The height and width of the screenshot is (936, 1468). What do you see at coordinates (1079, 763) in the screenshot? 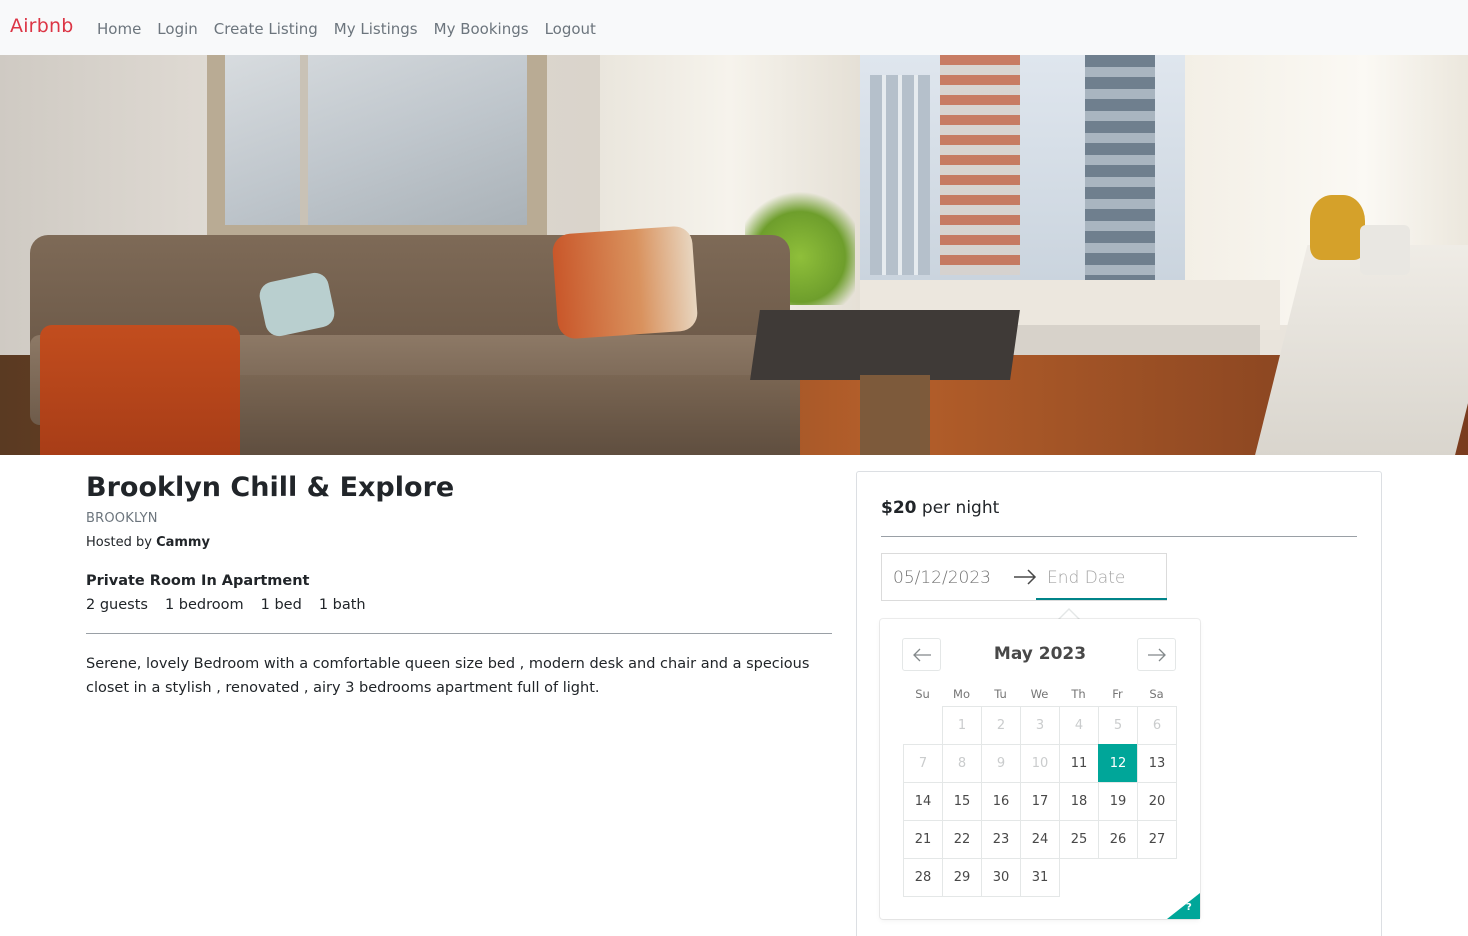
I see `calendar-day: 11` at bounding box center [1079, 763].